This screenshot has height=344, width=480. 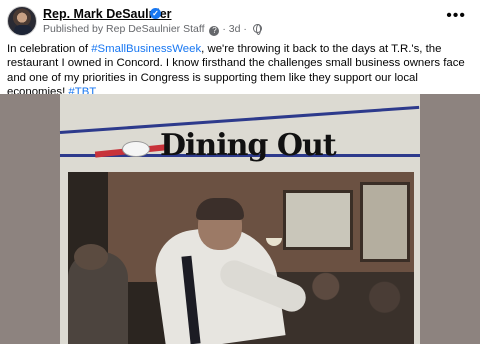 What do you see at coordinates (91, 257) in the screenshot?
I see `diner-left-head` at bounding box center [91, 257].